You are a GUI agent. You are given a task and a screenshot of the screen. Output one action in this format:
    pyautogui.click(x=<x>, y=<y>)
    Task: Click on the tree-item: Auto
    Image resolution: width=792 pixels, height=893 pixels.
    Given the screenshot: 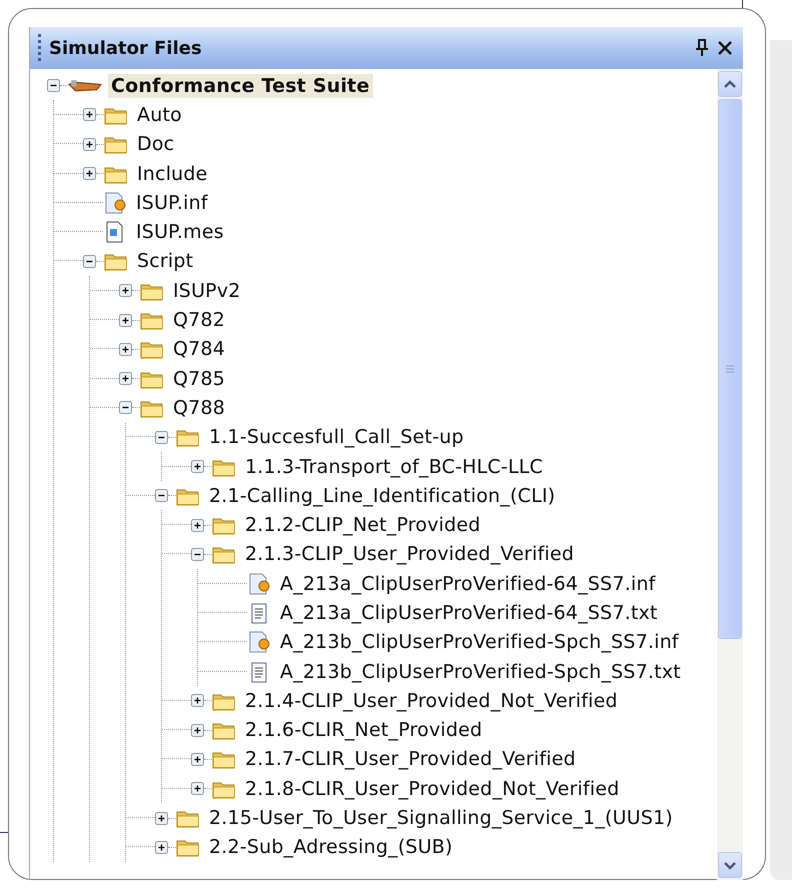 What is the action you would take?
    pyautogui.click(x=159, y=114)
    